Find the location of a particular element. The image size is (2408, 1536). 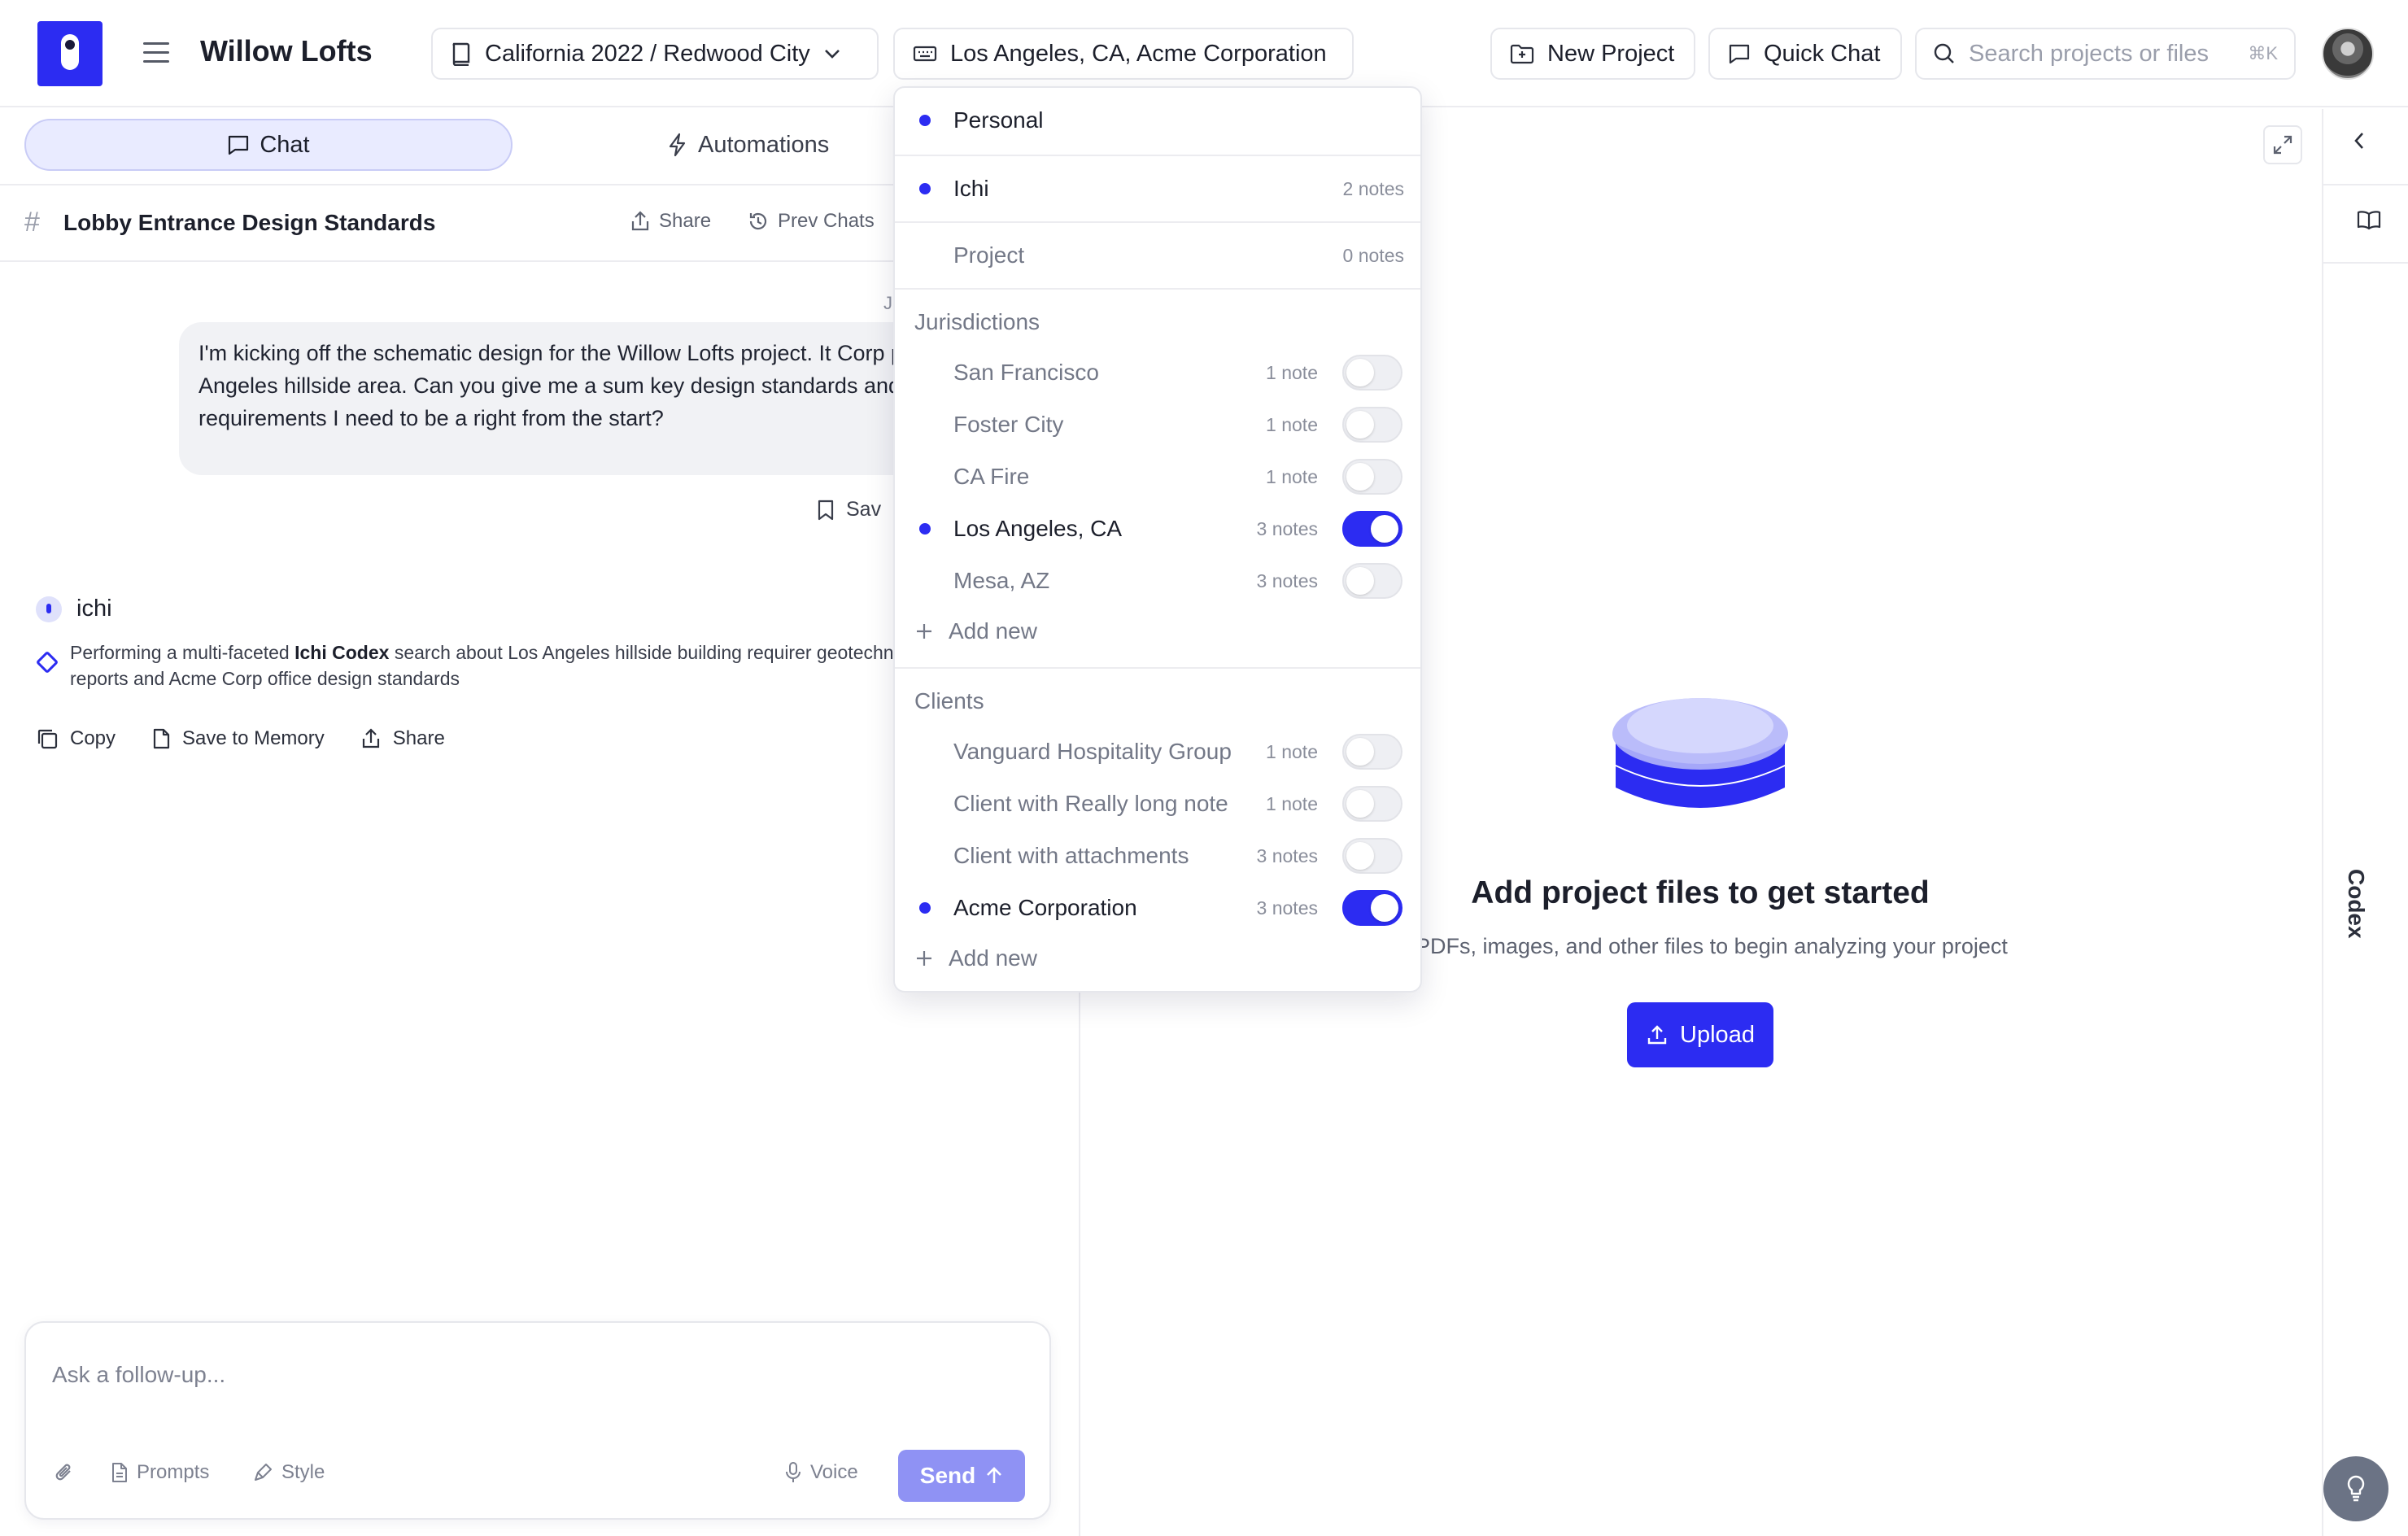

thread-title: Lobby Entrance Design Standards is located at coordinates (250, 223).